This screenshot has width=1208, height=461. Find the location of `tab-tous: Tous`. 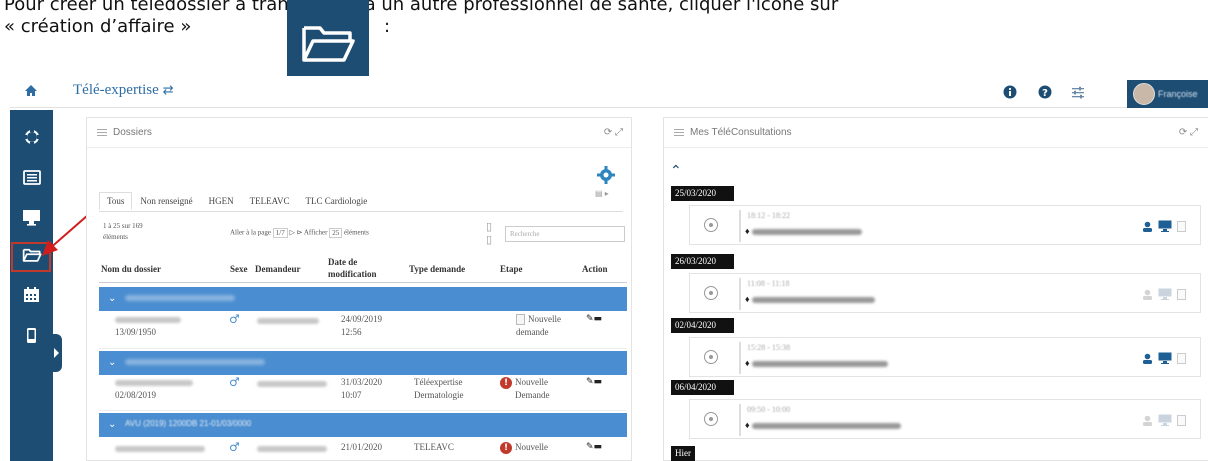

tab-tous: Tous is located at coordinates (116, 201).